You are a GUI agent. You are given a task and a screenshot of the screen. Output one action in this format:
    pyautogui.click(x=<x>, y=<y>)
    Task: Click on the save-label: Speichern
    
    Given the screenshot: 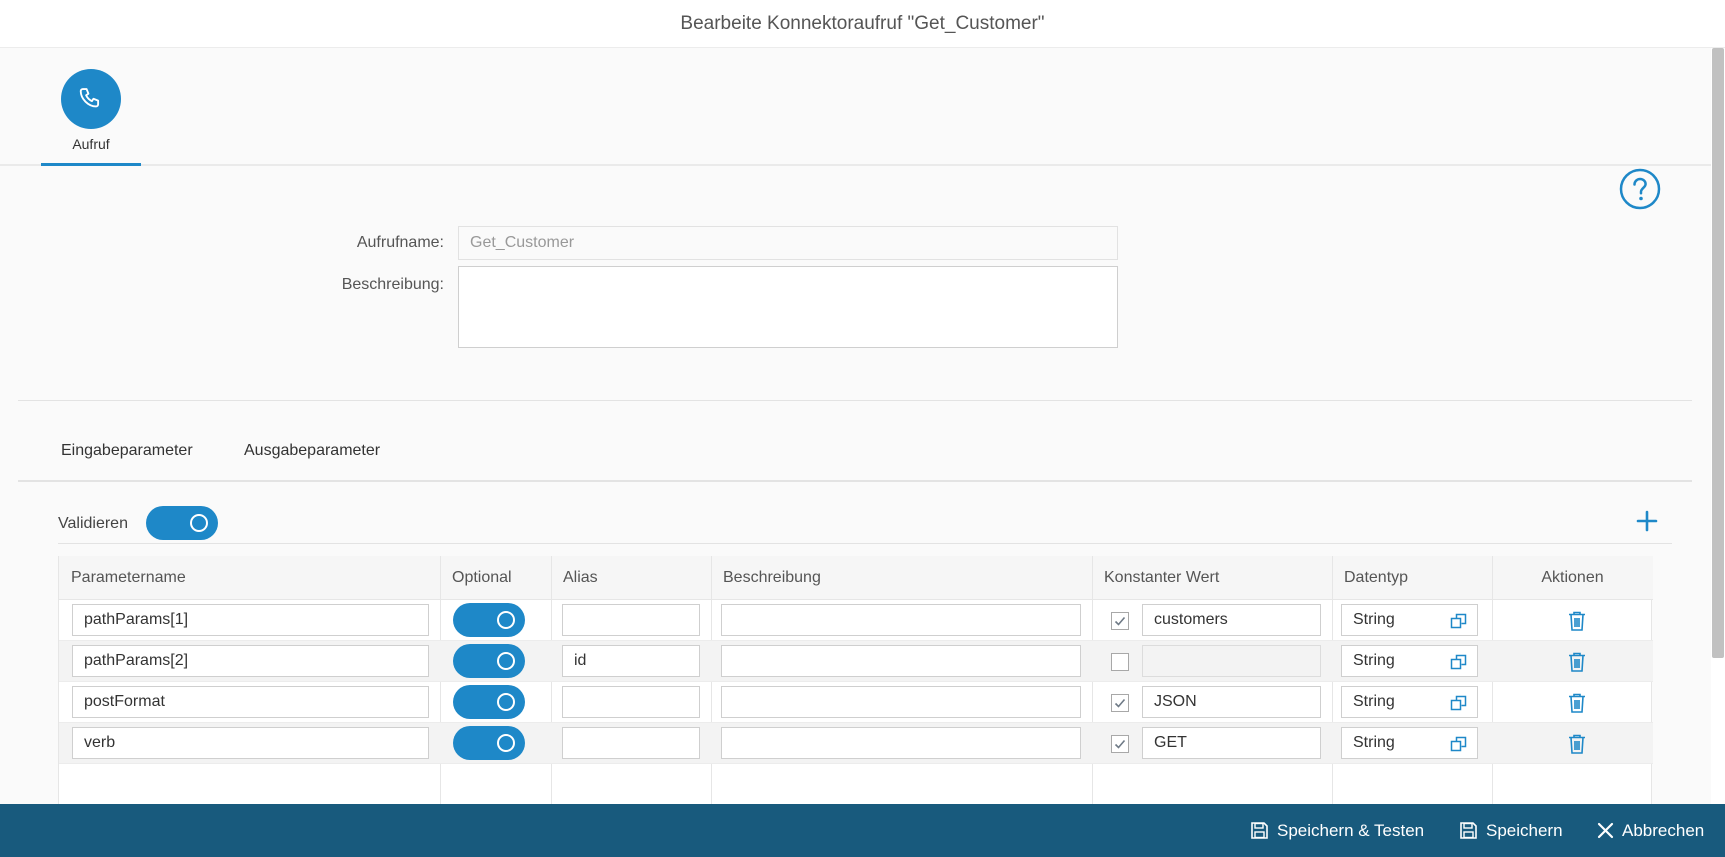 What is the action you would take?
    pyautogui.click(x=1524, y=830)
    